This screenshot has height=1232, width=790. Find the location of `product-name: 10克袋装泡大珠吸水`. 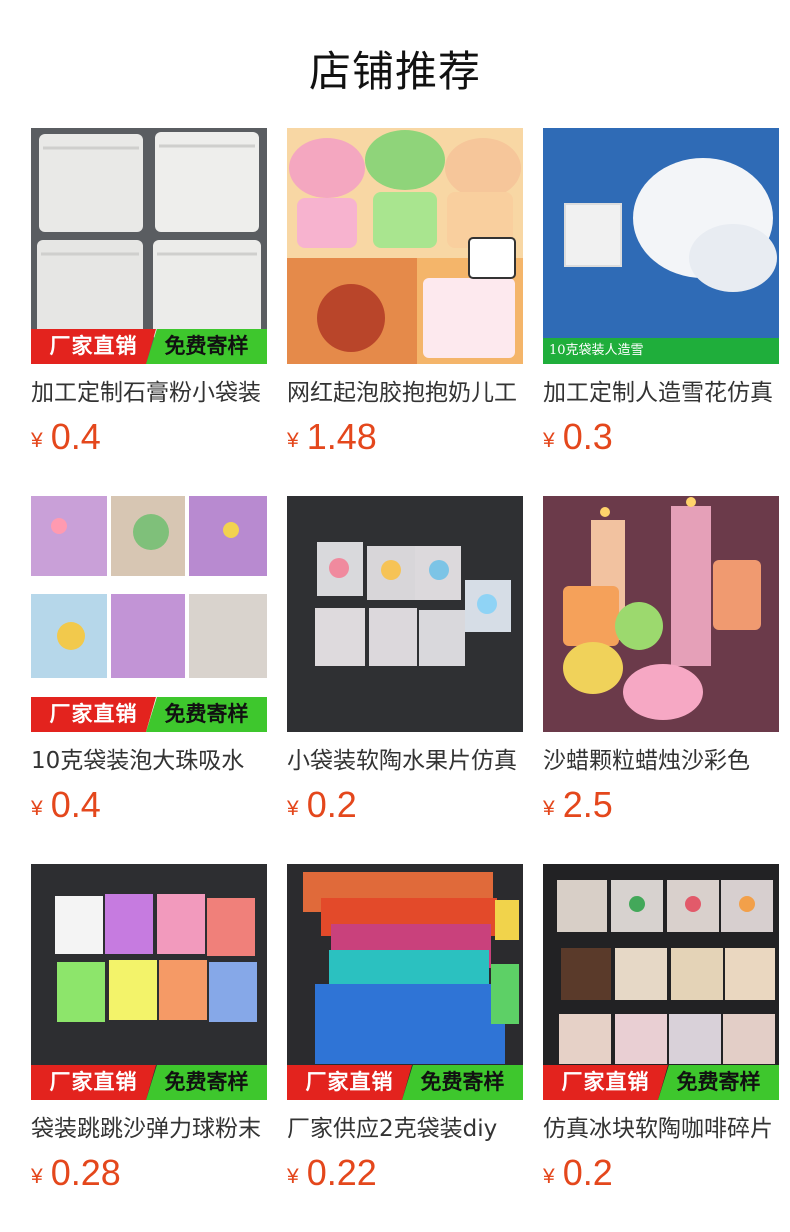

product-name: 10克袋装泡大珠吸水 is located at coordinates (149, 761).